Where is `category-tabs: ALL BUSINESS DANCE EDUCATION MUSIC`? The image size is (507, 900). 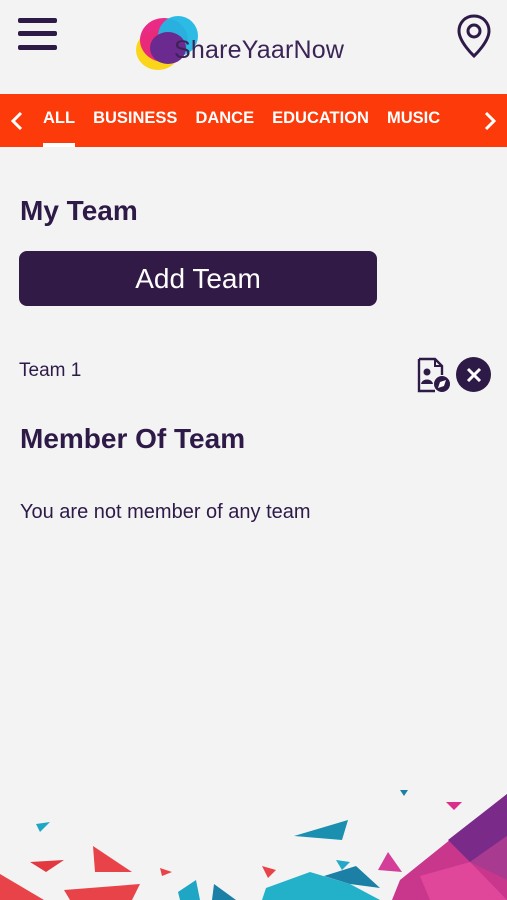 category-tabs: ALL BUSINESS DANCE EDUCATION MUSIC is located at coordinates (255, 120).